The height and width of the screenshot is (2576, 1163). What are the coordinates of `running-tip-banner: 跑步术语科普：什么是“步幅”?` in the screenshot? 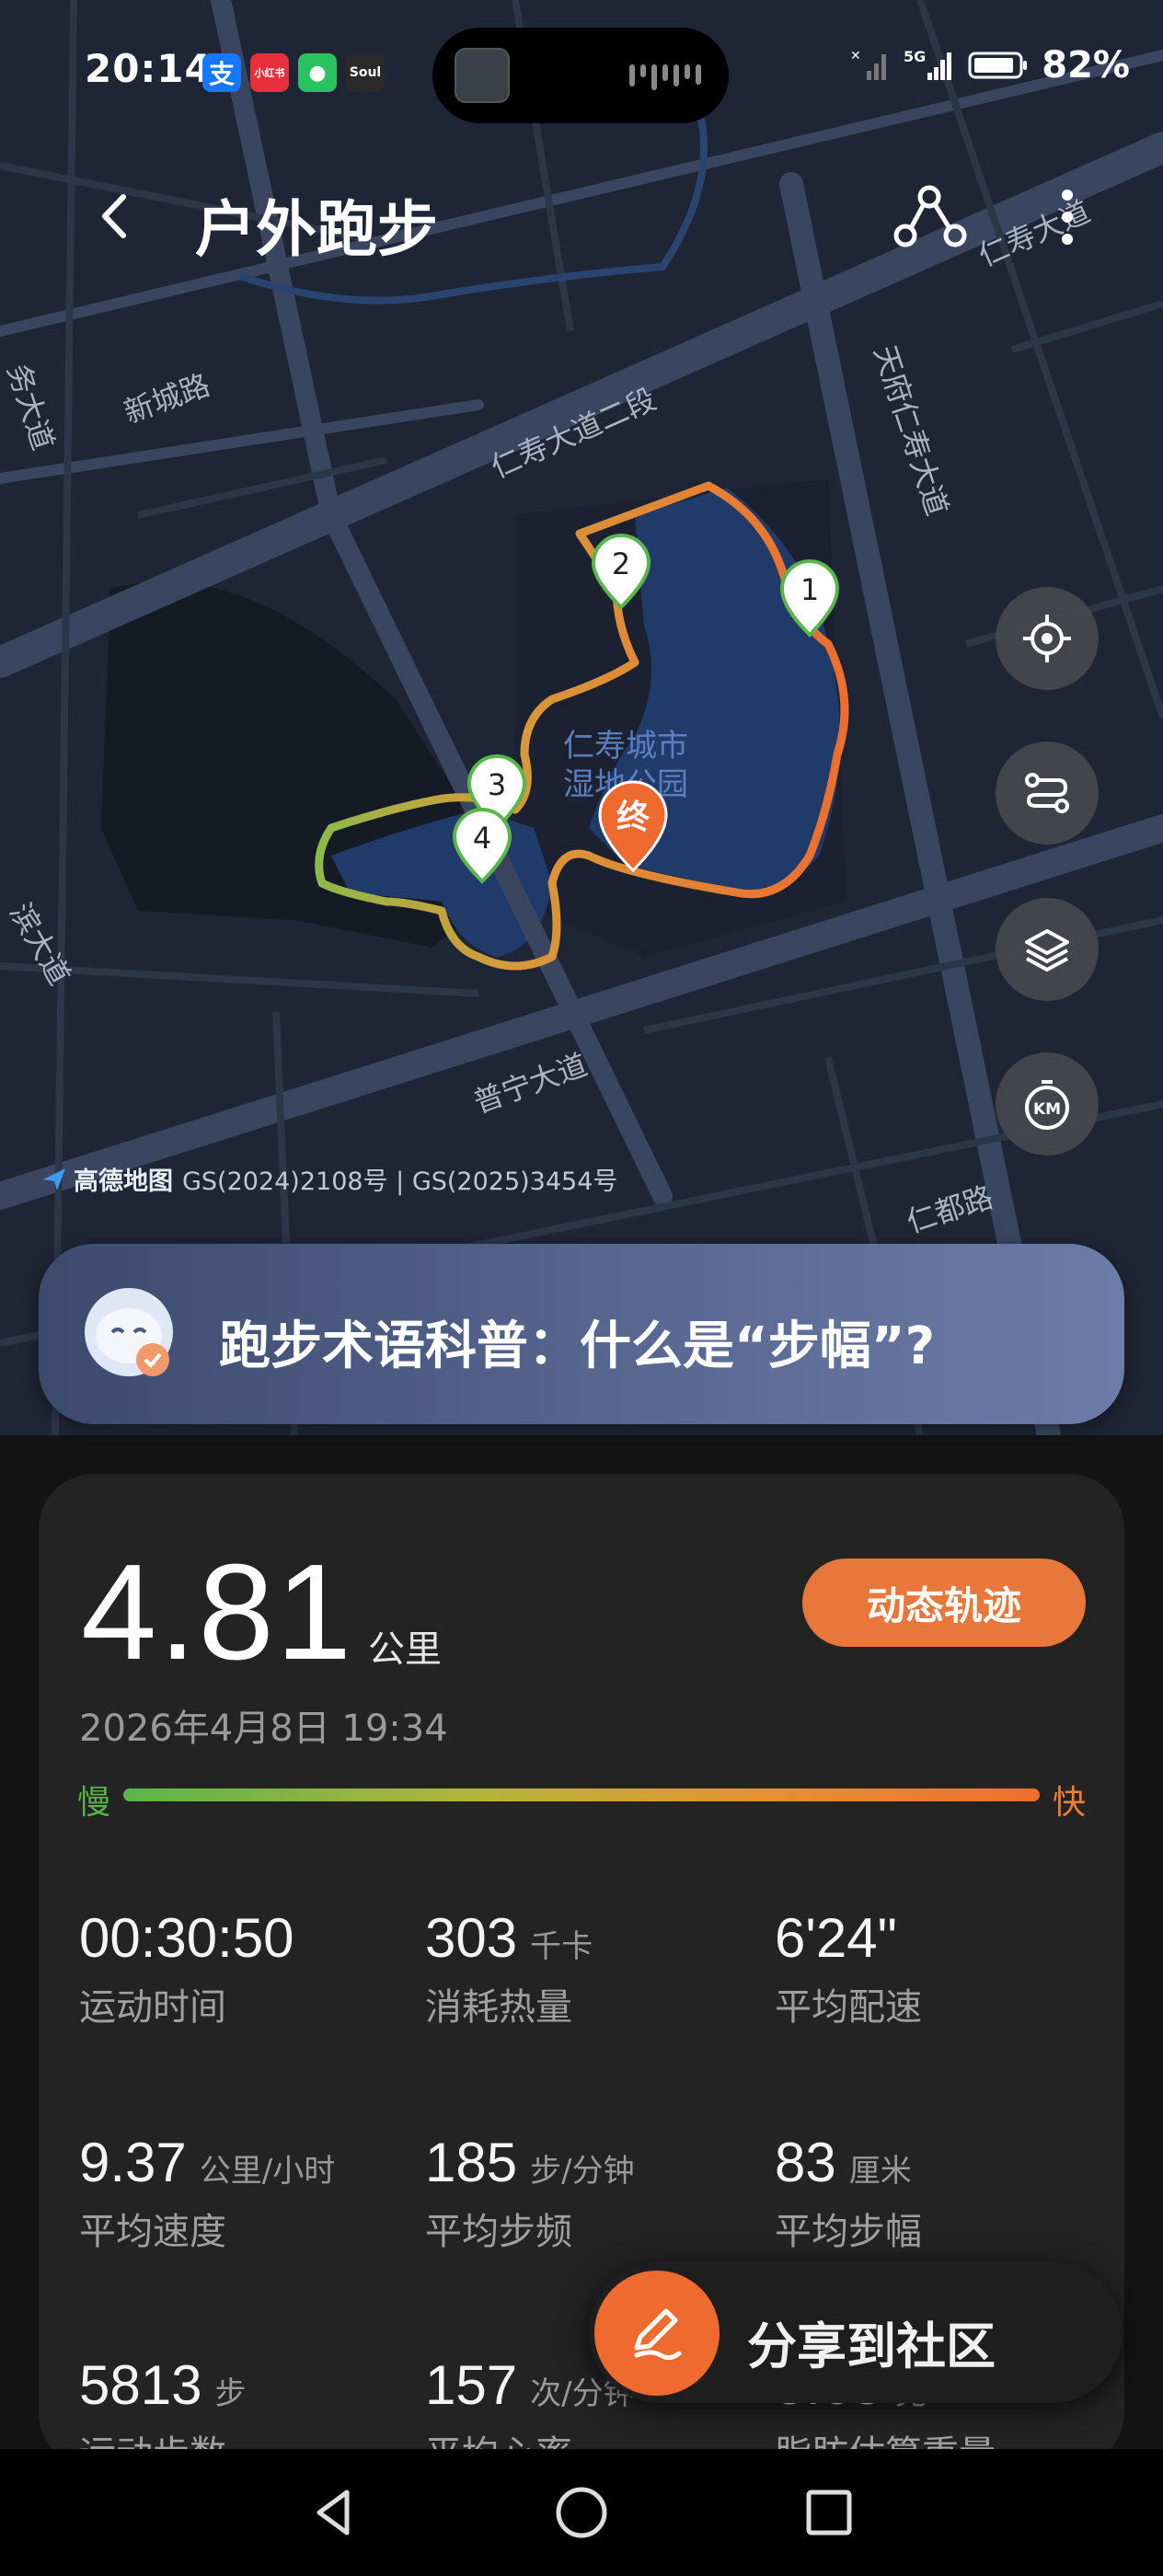 It's located at (581, 1334).